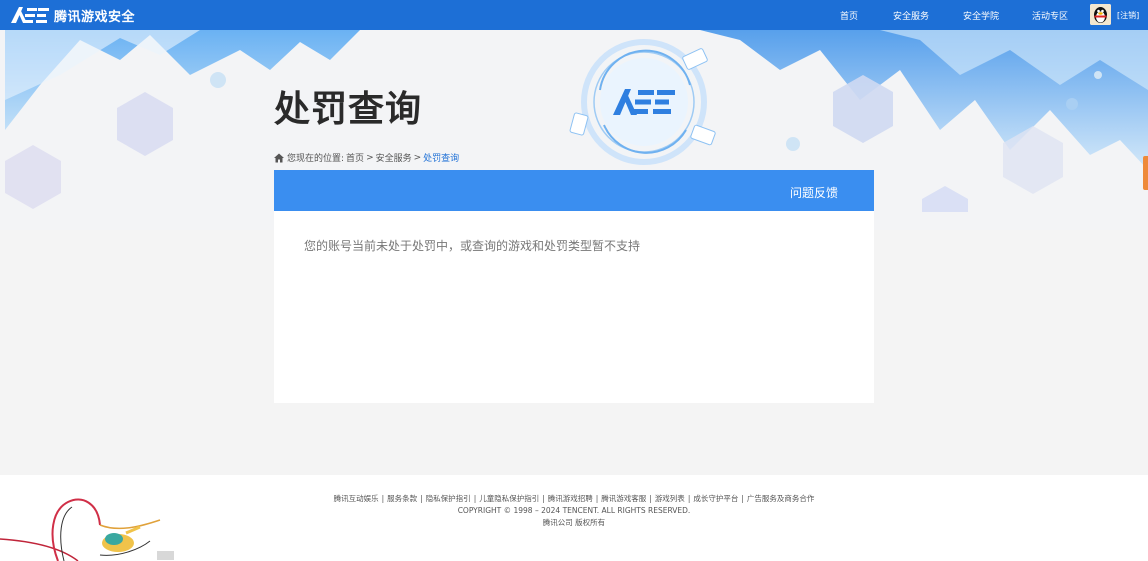 The image size is (1148, 561). Describe the element at coordinates (95, 17) in the screenshot. I see `logo-text: 腾讯游戏安全` at that location.